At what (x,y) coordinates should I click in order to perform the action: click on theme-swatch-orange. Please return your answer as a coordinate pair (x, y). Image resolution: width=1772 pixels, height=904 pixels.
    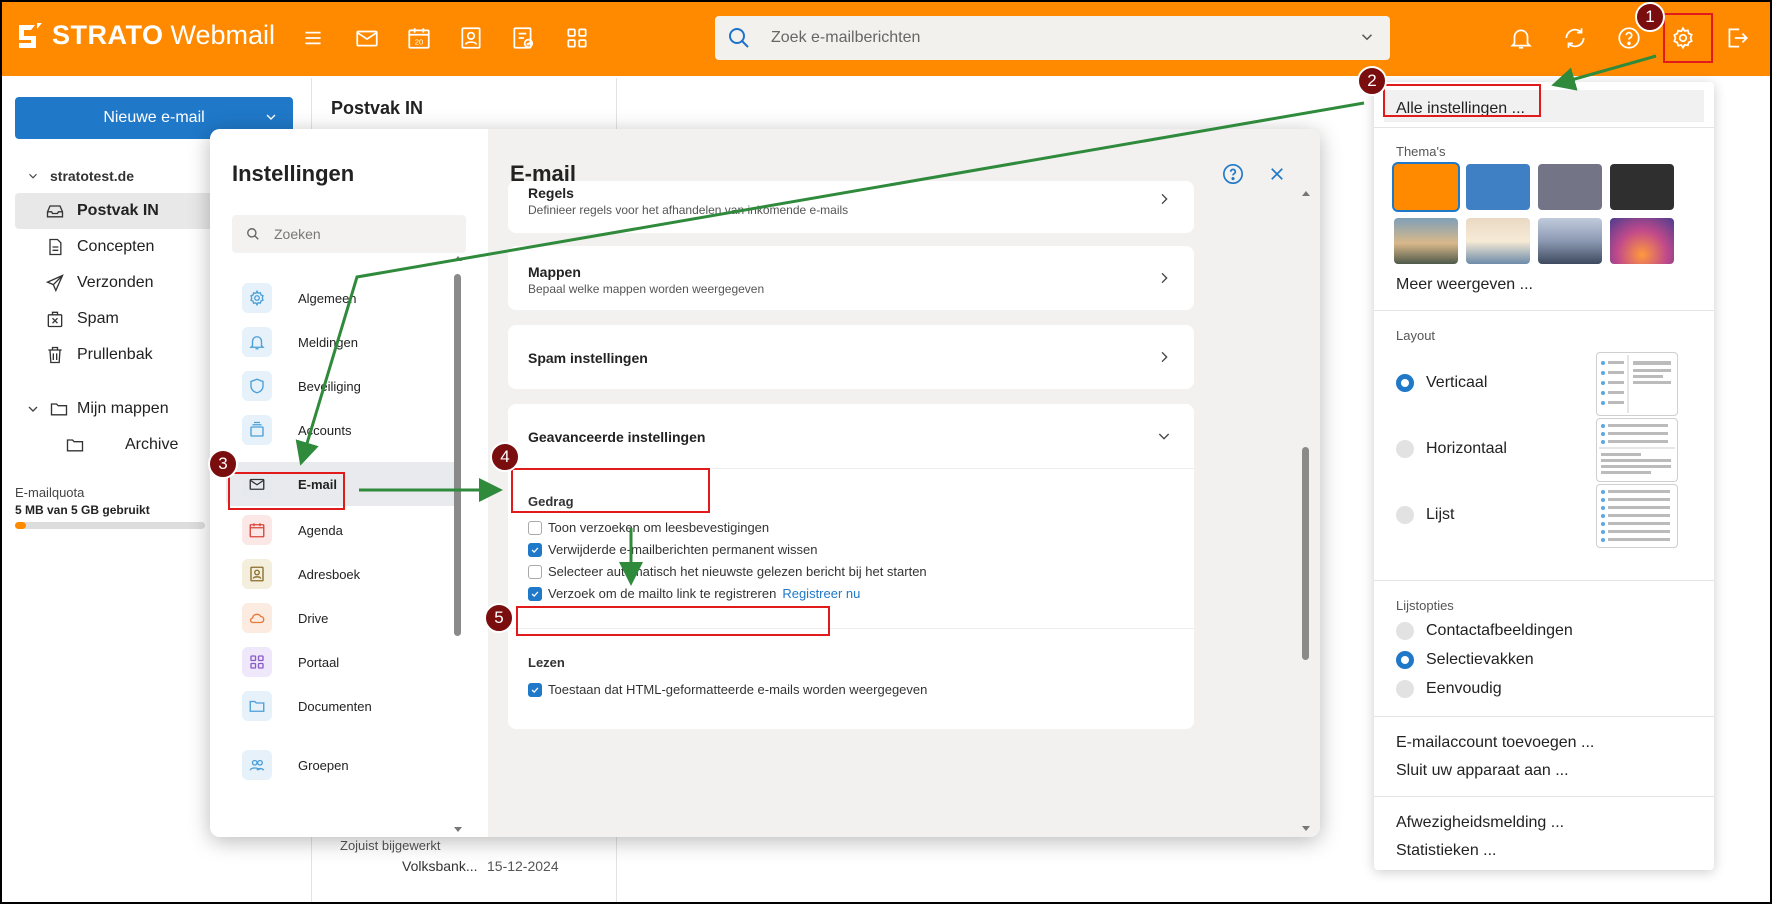
    Looking at the image, I should click on (1426, 187).